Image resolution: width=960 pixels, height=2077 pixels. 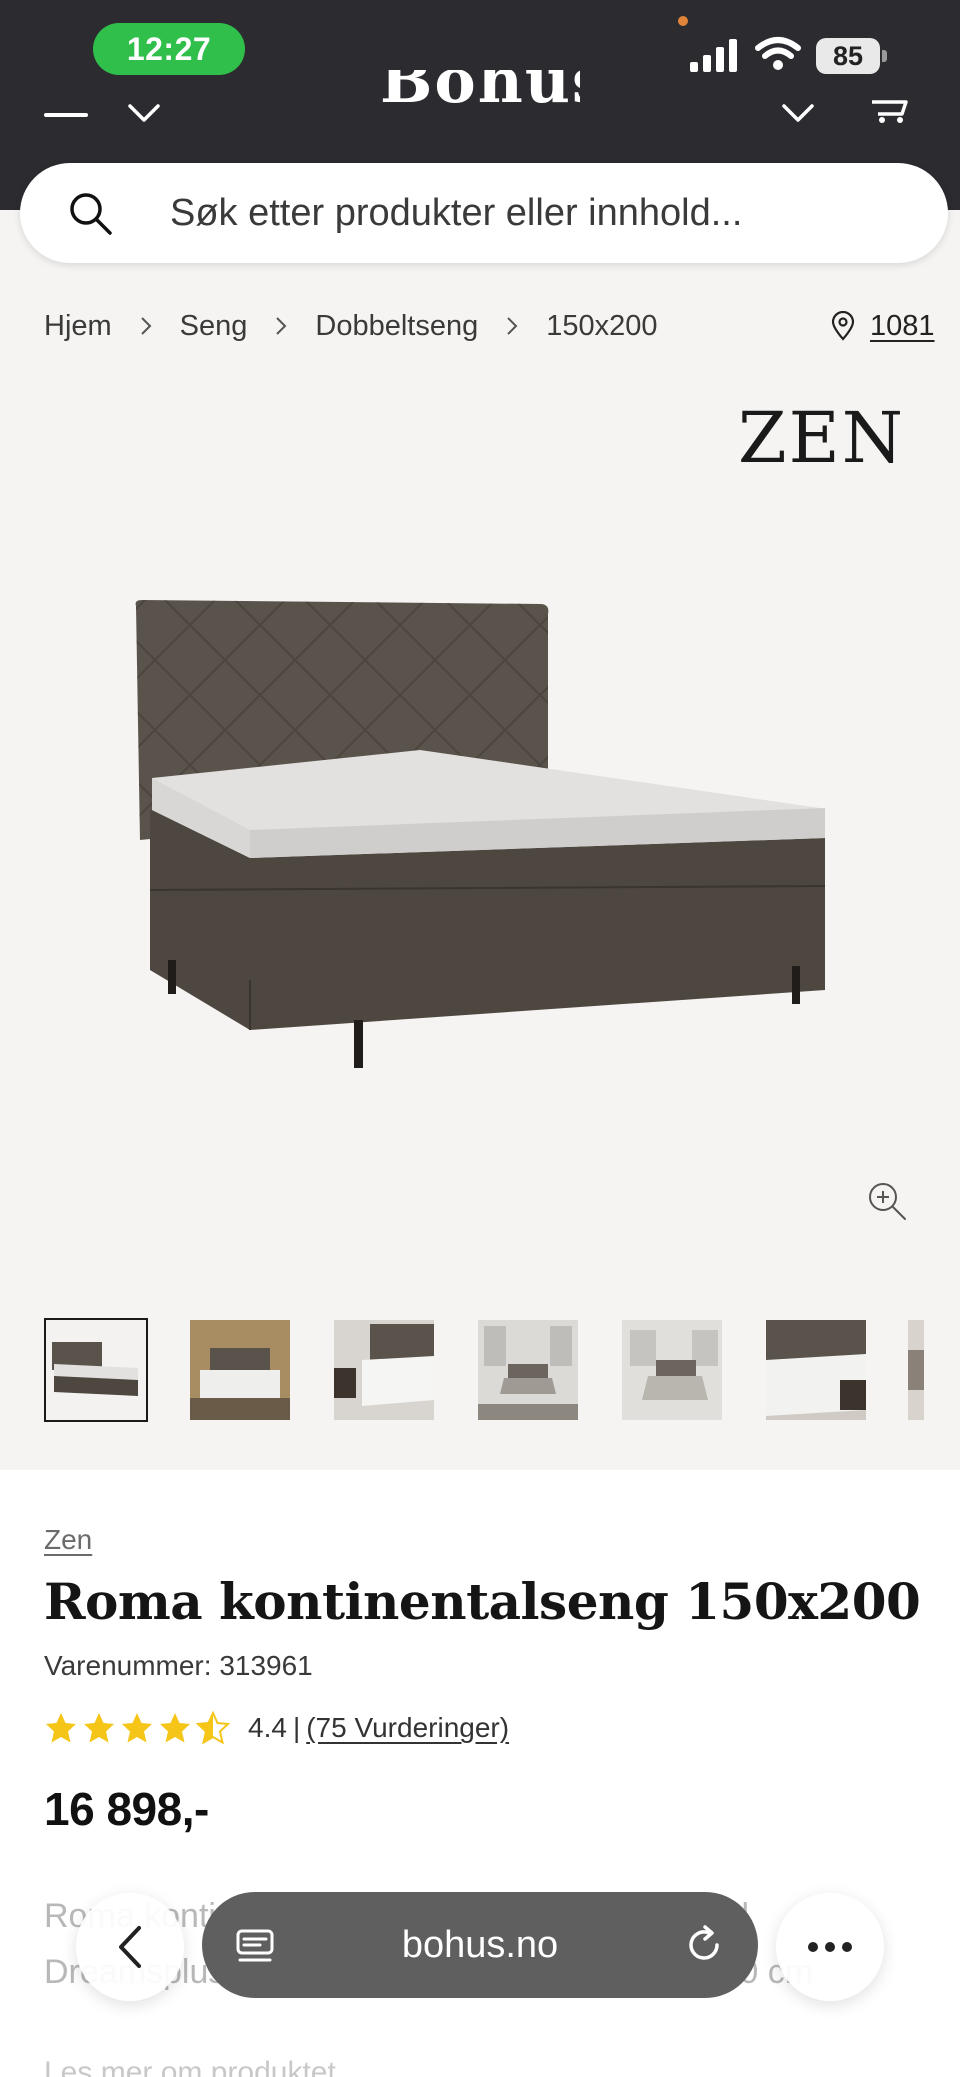 I want to click on star-rating, so click(x=137, y=1728).